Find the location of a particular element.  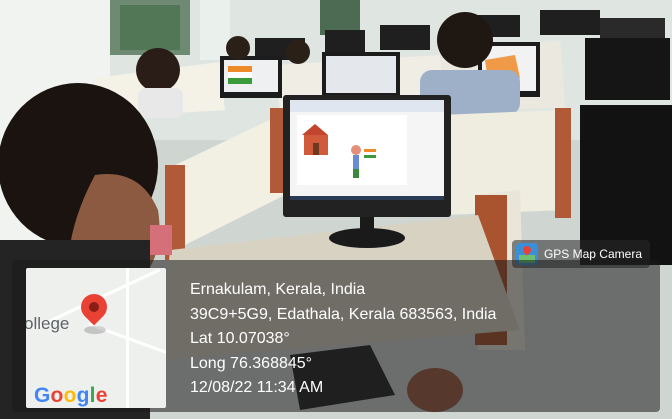

monitor-base is located at coordinates (367, 238).